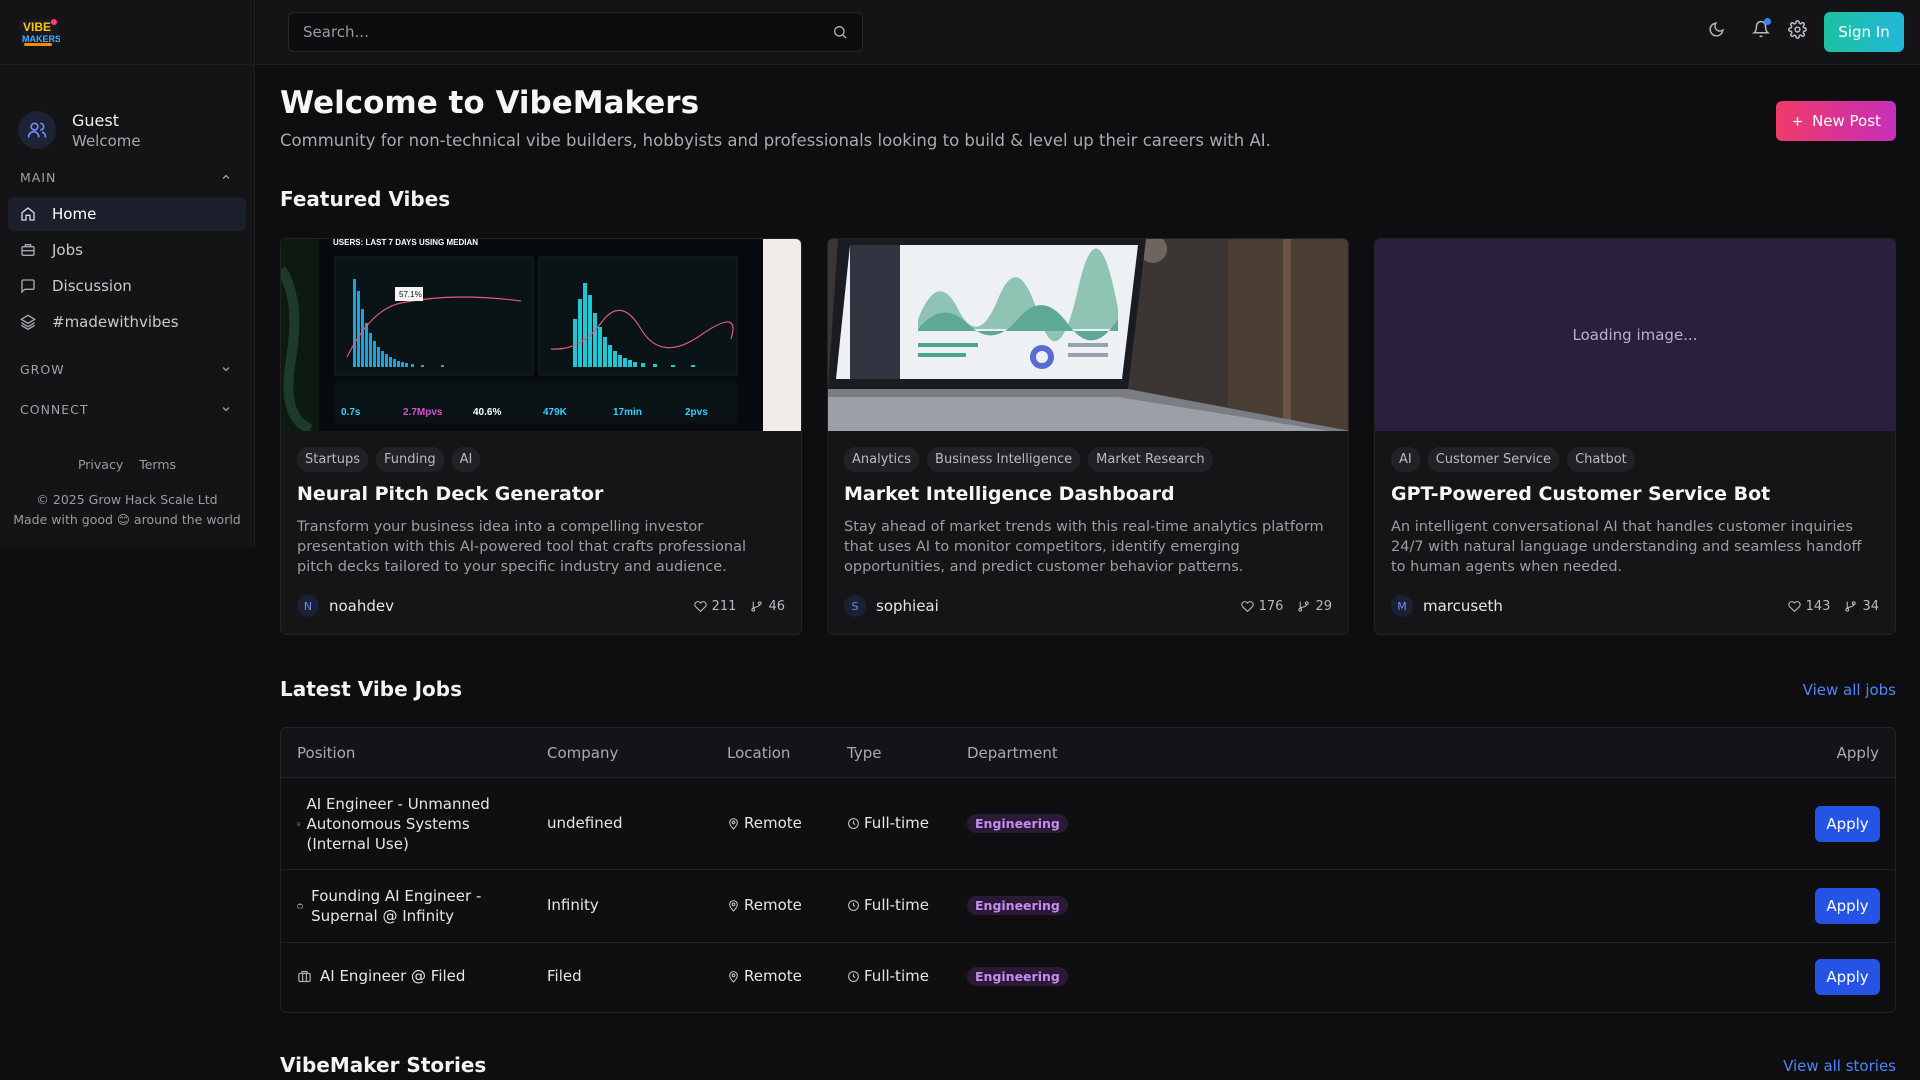  Describe the element at coordinates (840, 32) in the screenshot. I see `search-icon` at that location.